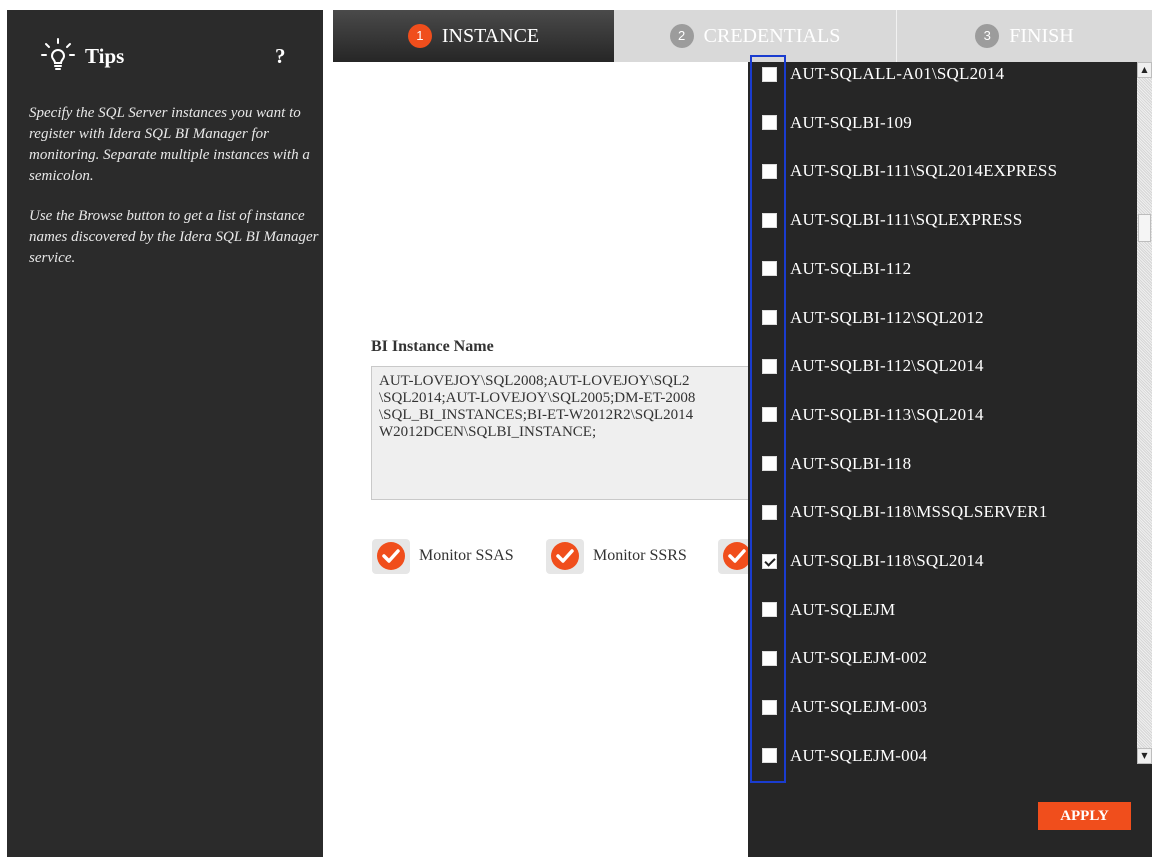 This screenshot has height=857, width=1152. Describe the element at coordinates (859, 707) in the screenshot. I see `instance-label: AUT-SQLEJM-003` at that location.